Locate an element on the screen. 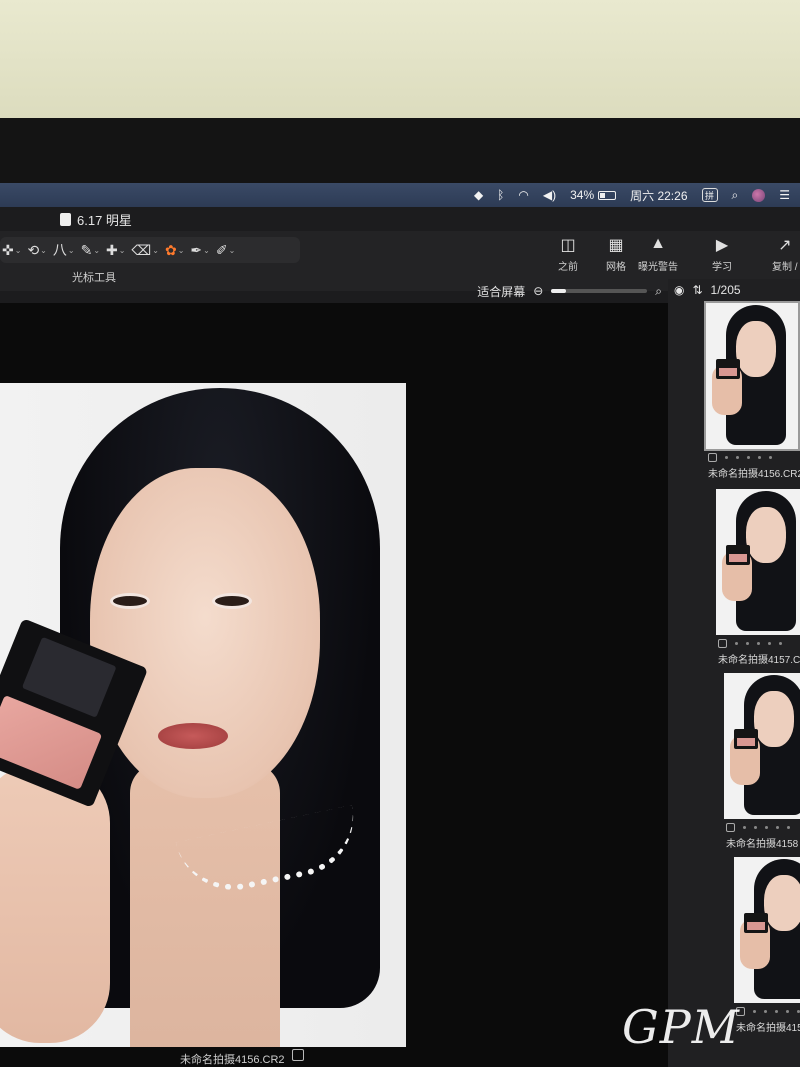 The image size is (800, 1067). copy-button: ↗ 复制 / is located at coordinates (785, 254).